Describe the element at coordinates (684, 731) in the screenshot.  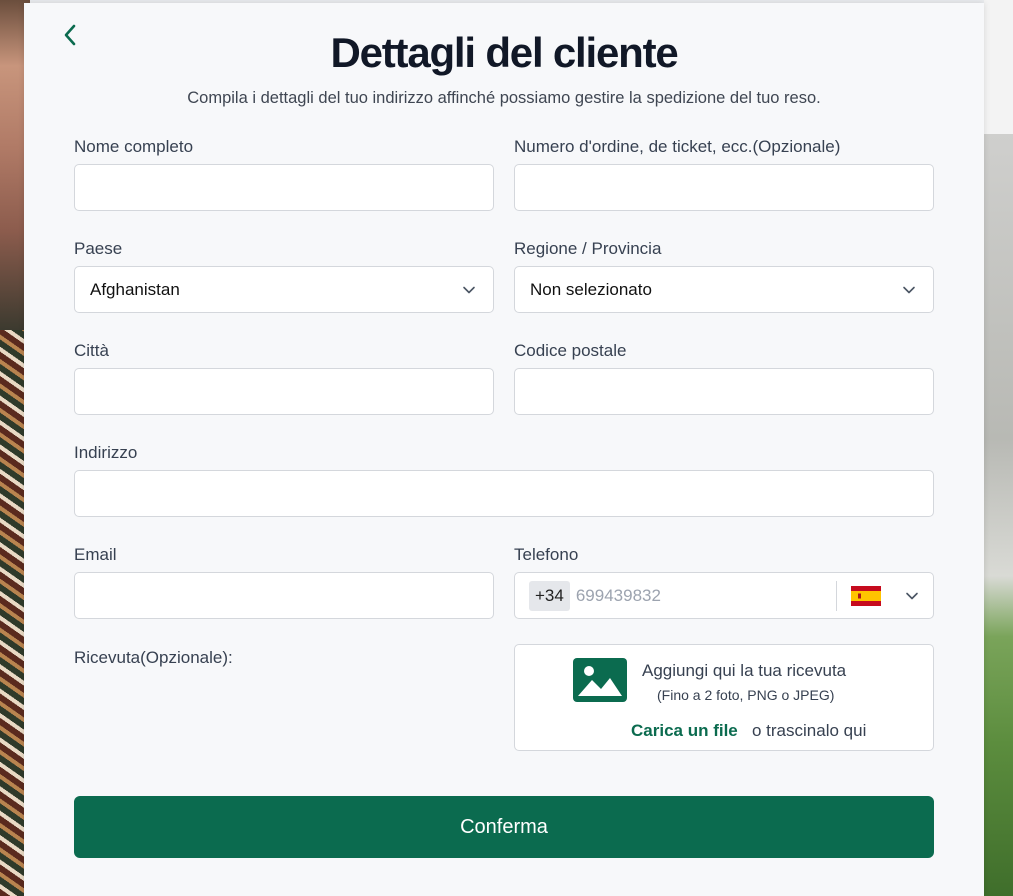
I see `upload-file-link: Carica un file` at that location.